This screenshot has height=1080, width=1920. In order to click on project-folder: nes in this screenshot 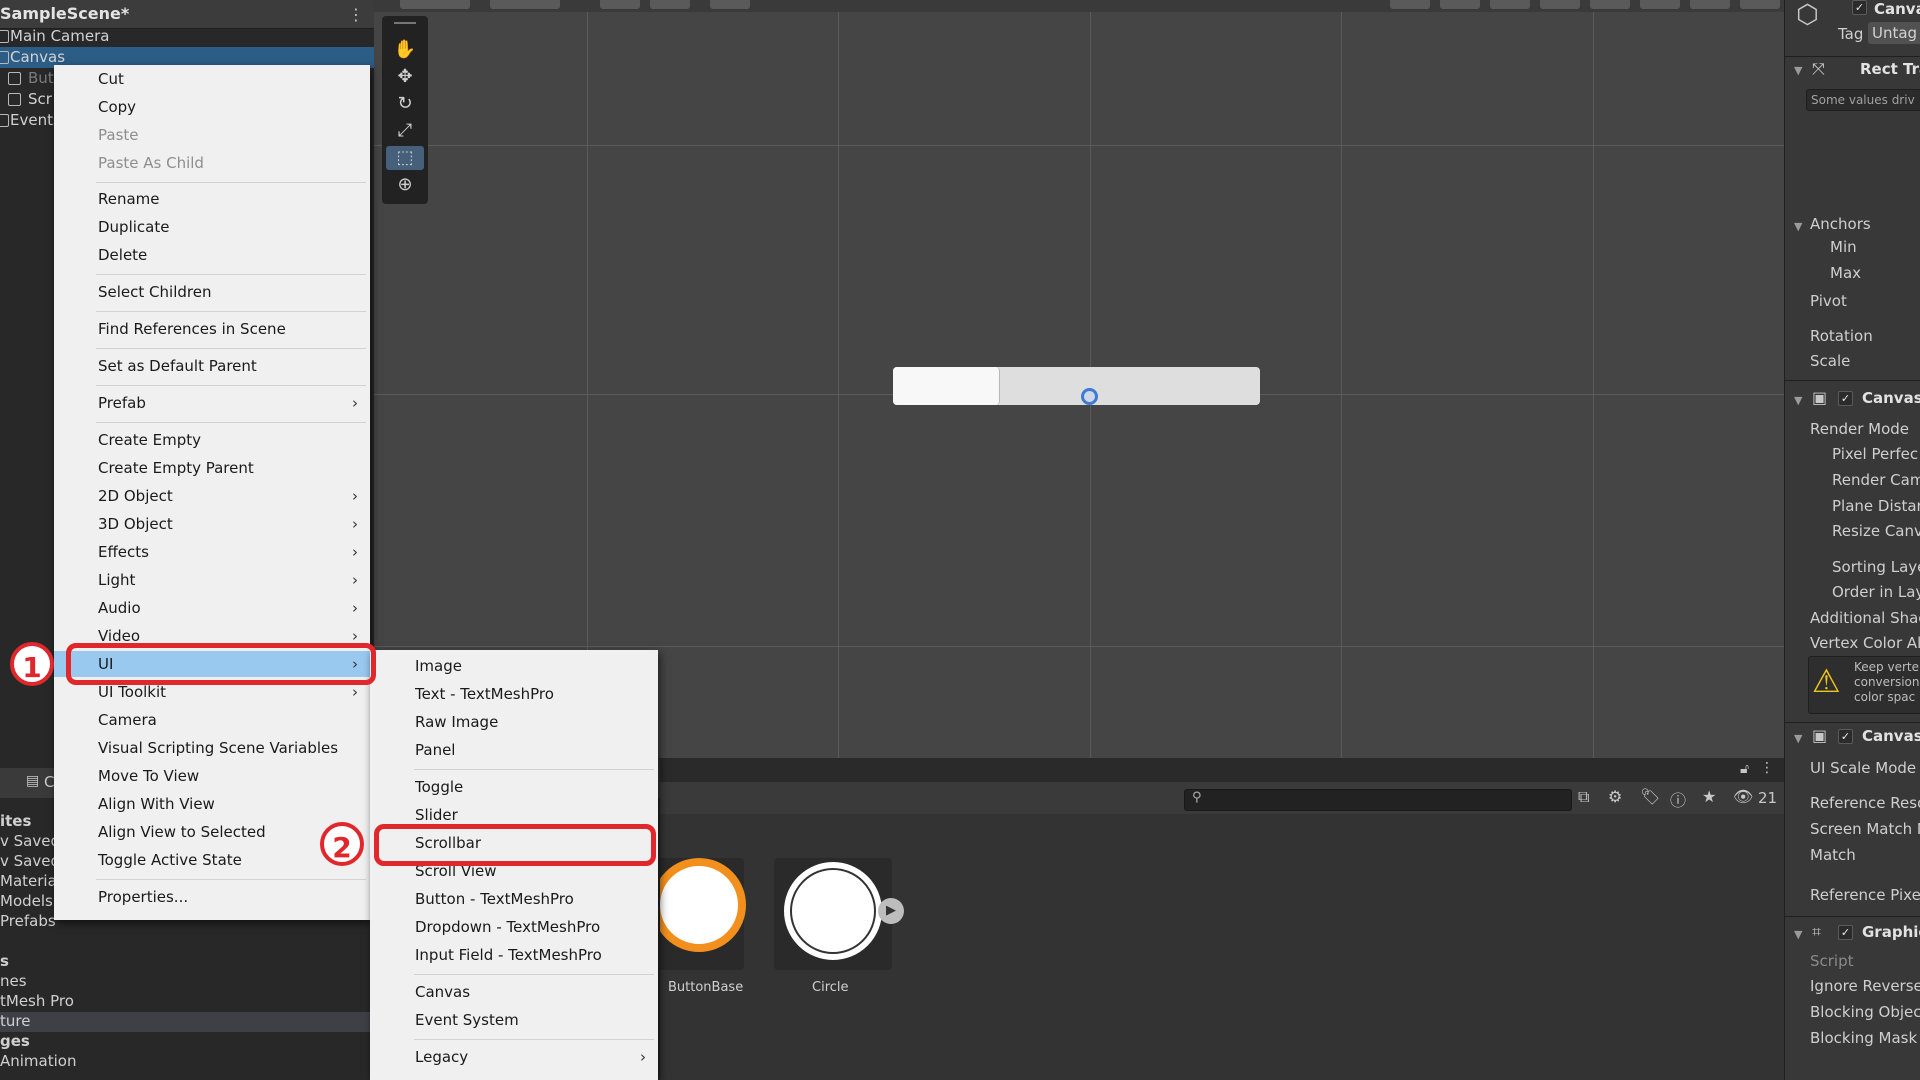, I will do `click(13, 982)`.